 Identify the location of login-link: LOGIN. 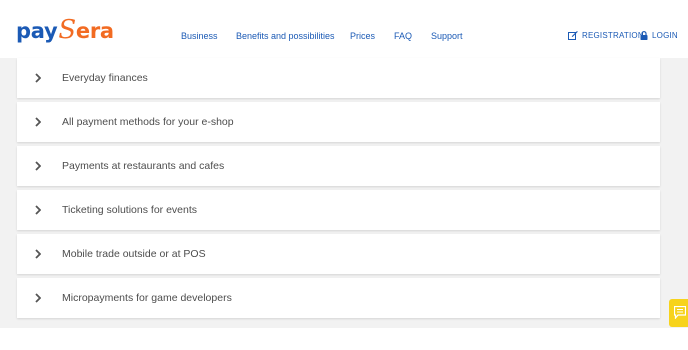
(659, 35).